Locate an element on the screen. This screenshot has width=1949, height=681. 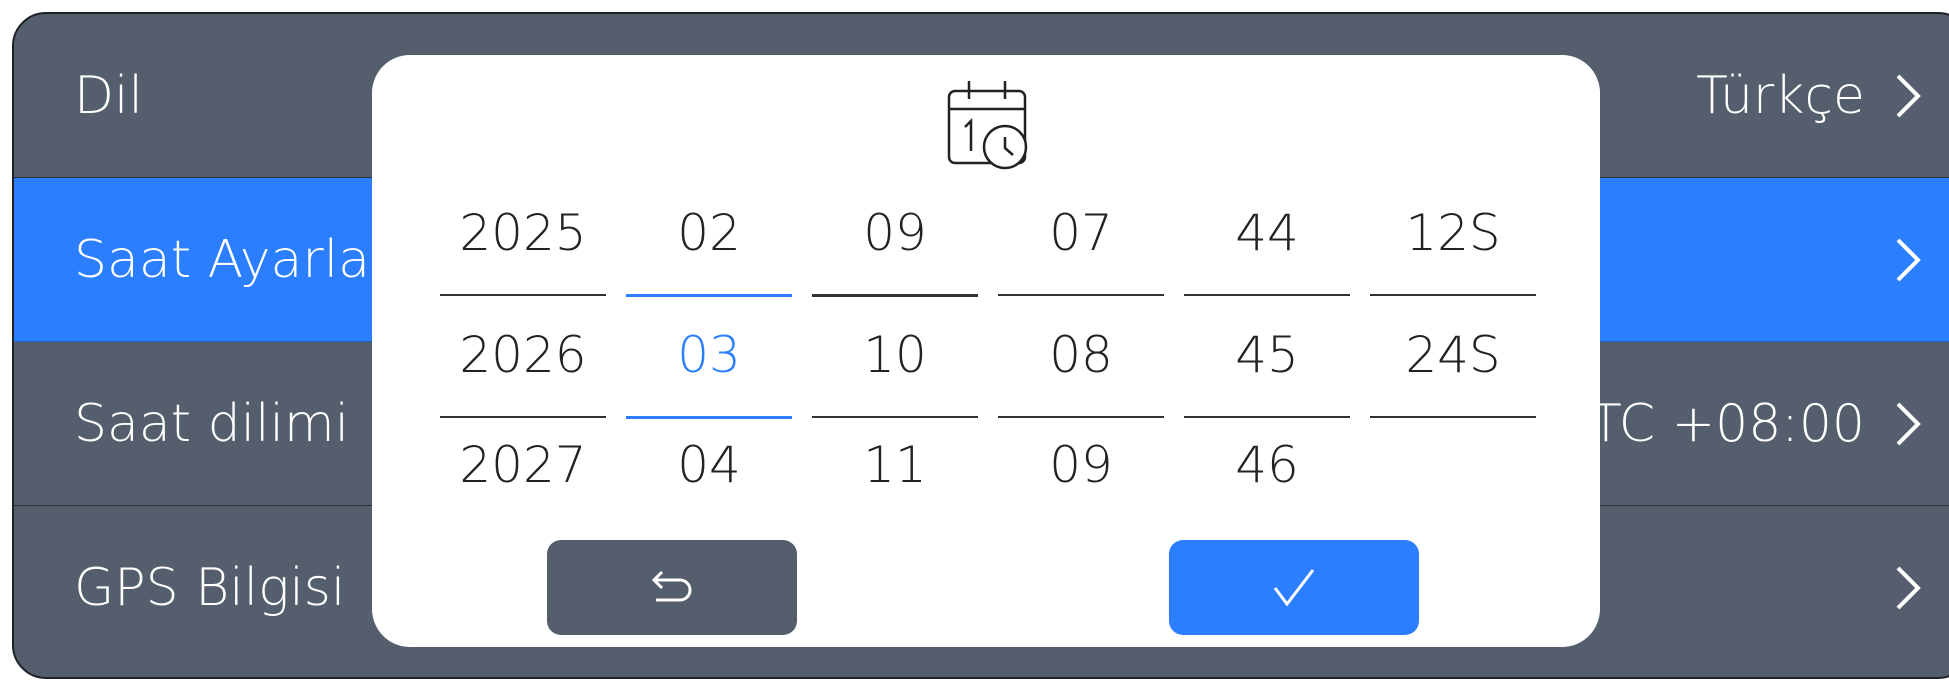
picker-option is located at coordinates (1453, 465).